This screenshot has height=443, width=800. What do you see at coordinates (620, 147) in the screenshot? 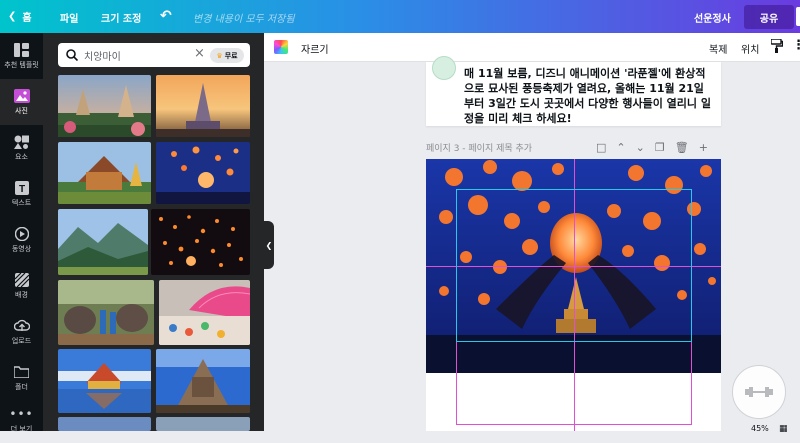
I see `chevron-up-icon: ⌃` at bounding box center [620, 147].